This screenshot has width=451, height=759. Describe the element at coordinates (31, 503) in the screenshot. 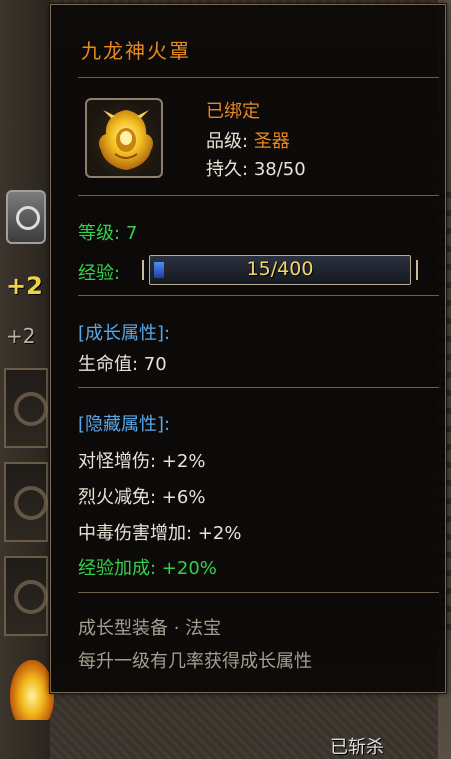

I see `bracelet-icon` at that location.